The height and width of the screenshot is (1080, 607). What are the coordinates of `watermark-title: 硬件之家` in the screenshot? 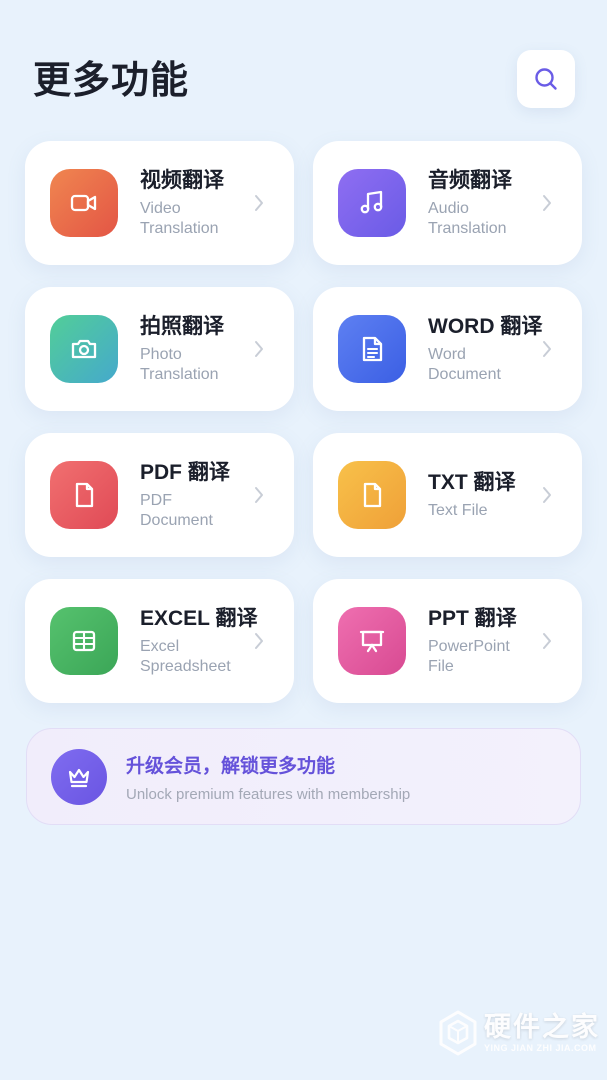 It's located at (542, 1027).